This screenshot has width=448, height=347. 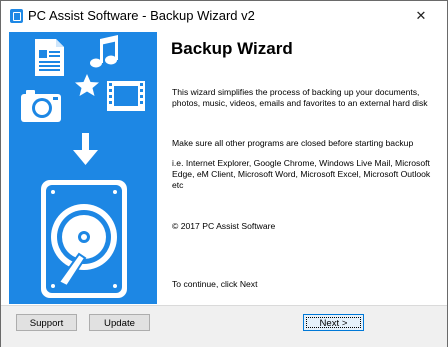 What do you see at coordinates (84, 239) in the screenshot?
I see `hard-drive-icon` at bounding box center [84, 239].